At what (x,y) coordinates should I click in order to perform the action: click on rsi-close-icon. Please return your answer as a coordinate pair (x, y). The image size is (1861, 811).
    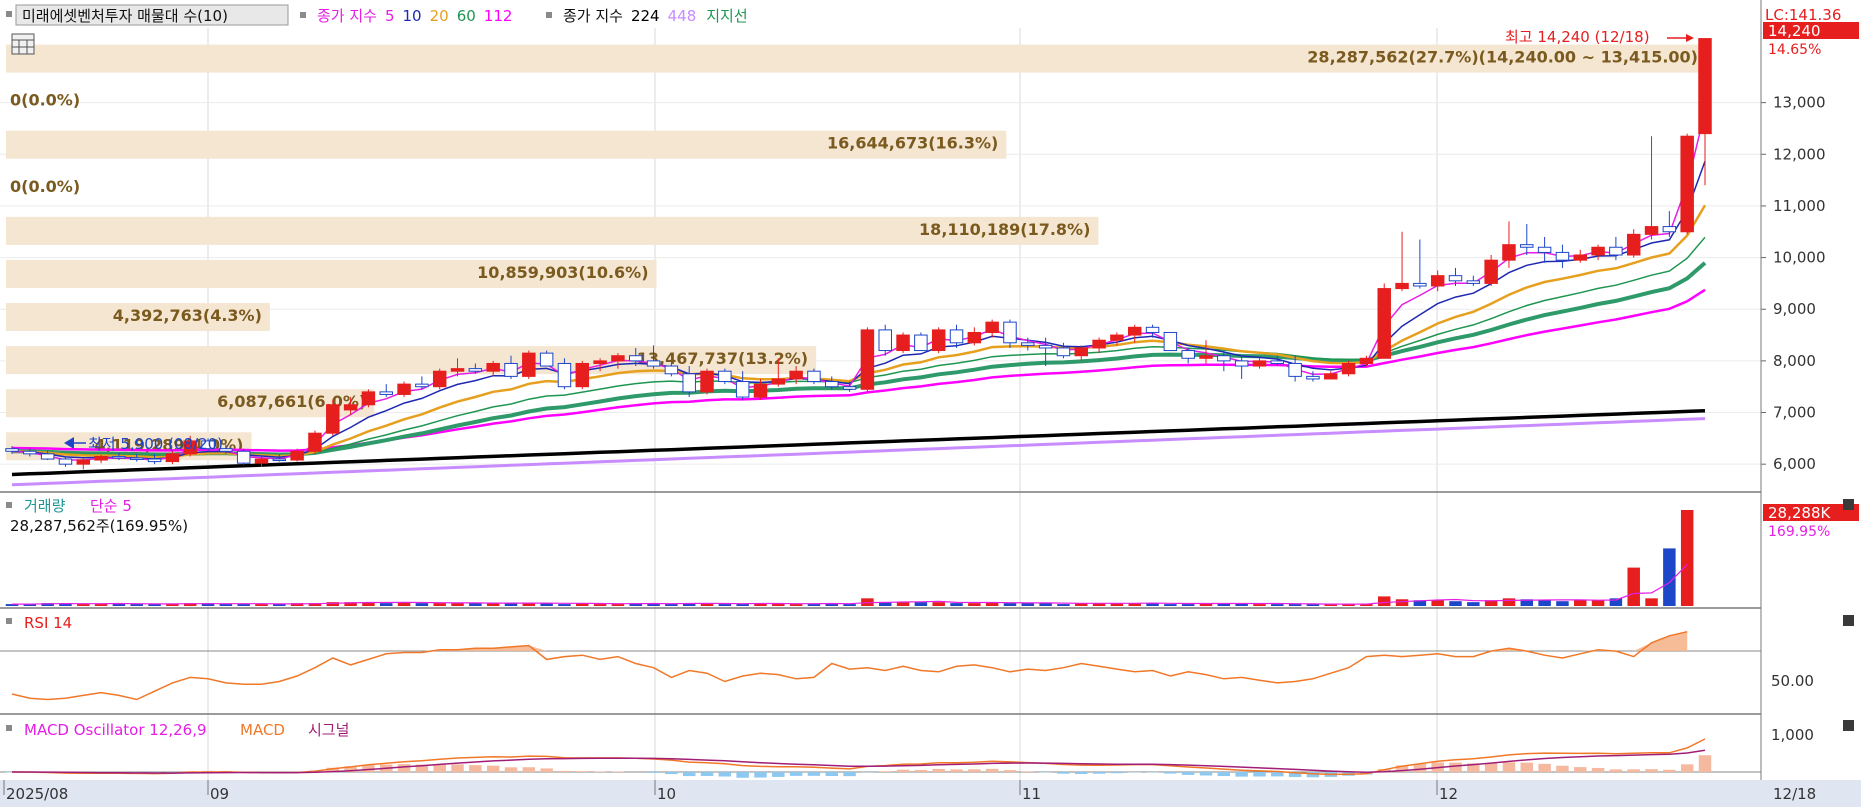
    Looking at the image, I should click on (1848, 620).